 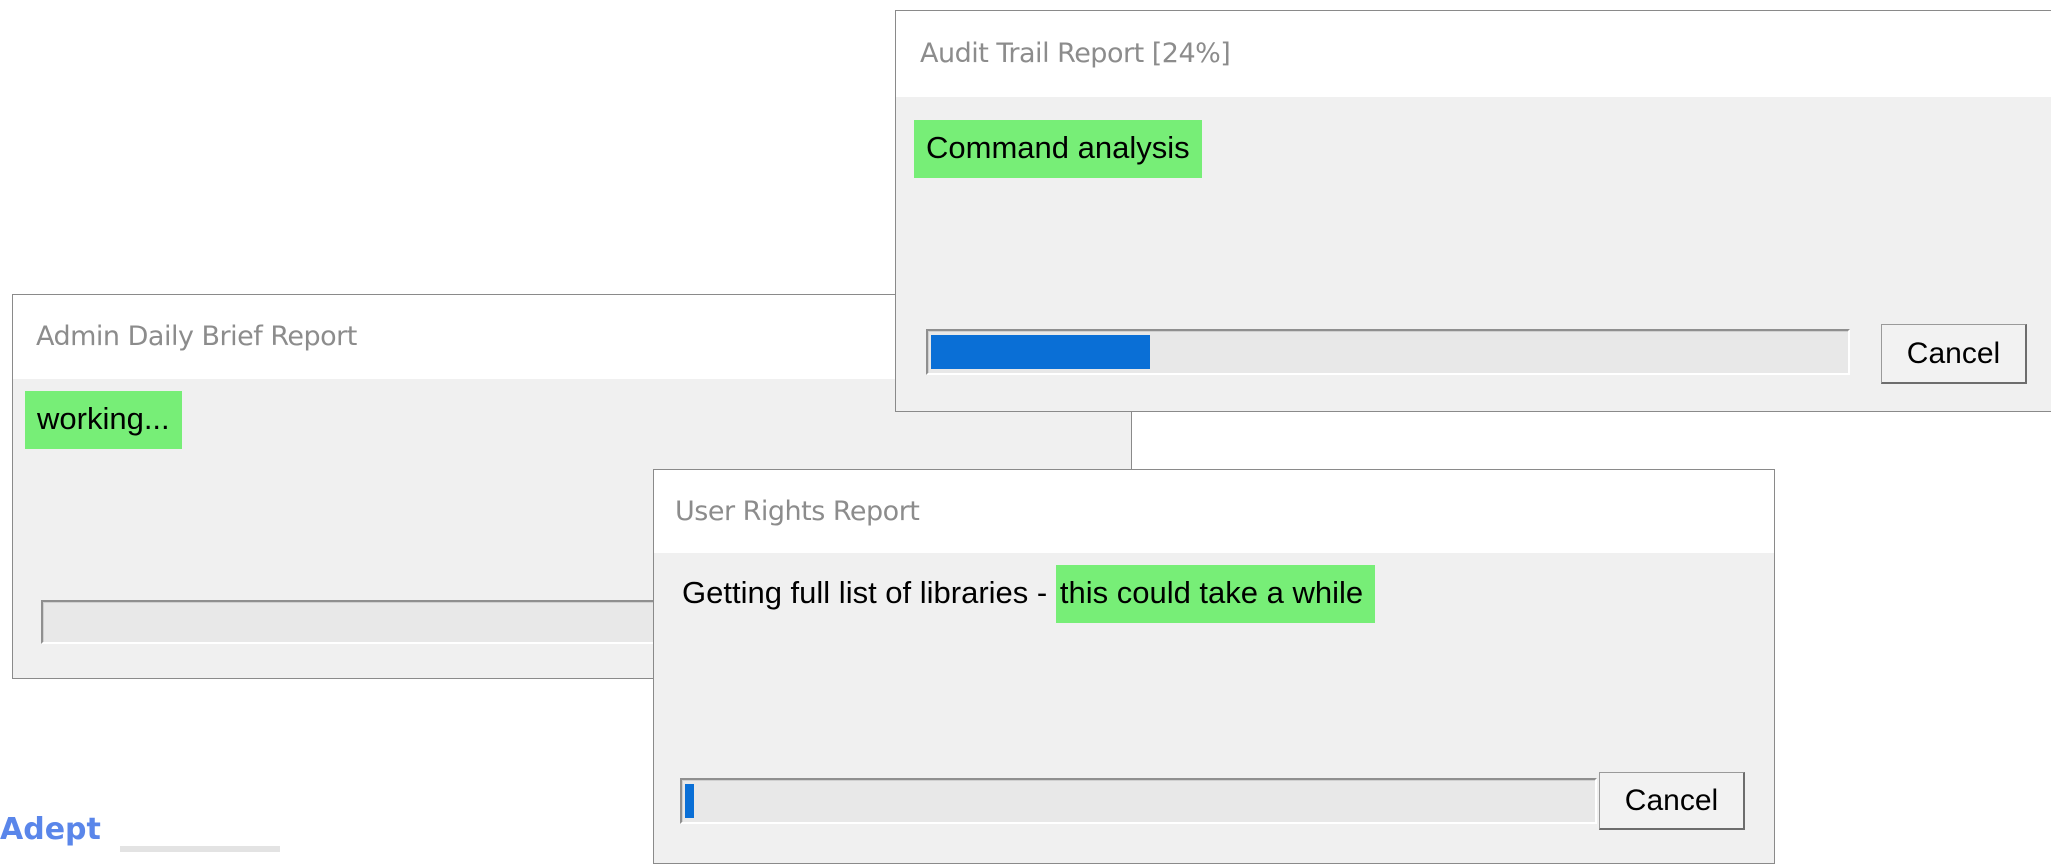 What do you see at coordinates (1388, 352) in the screenshot?
I see `audit-progress-bar` at bounding box center [1388, 352].